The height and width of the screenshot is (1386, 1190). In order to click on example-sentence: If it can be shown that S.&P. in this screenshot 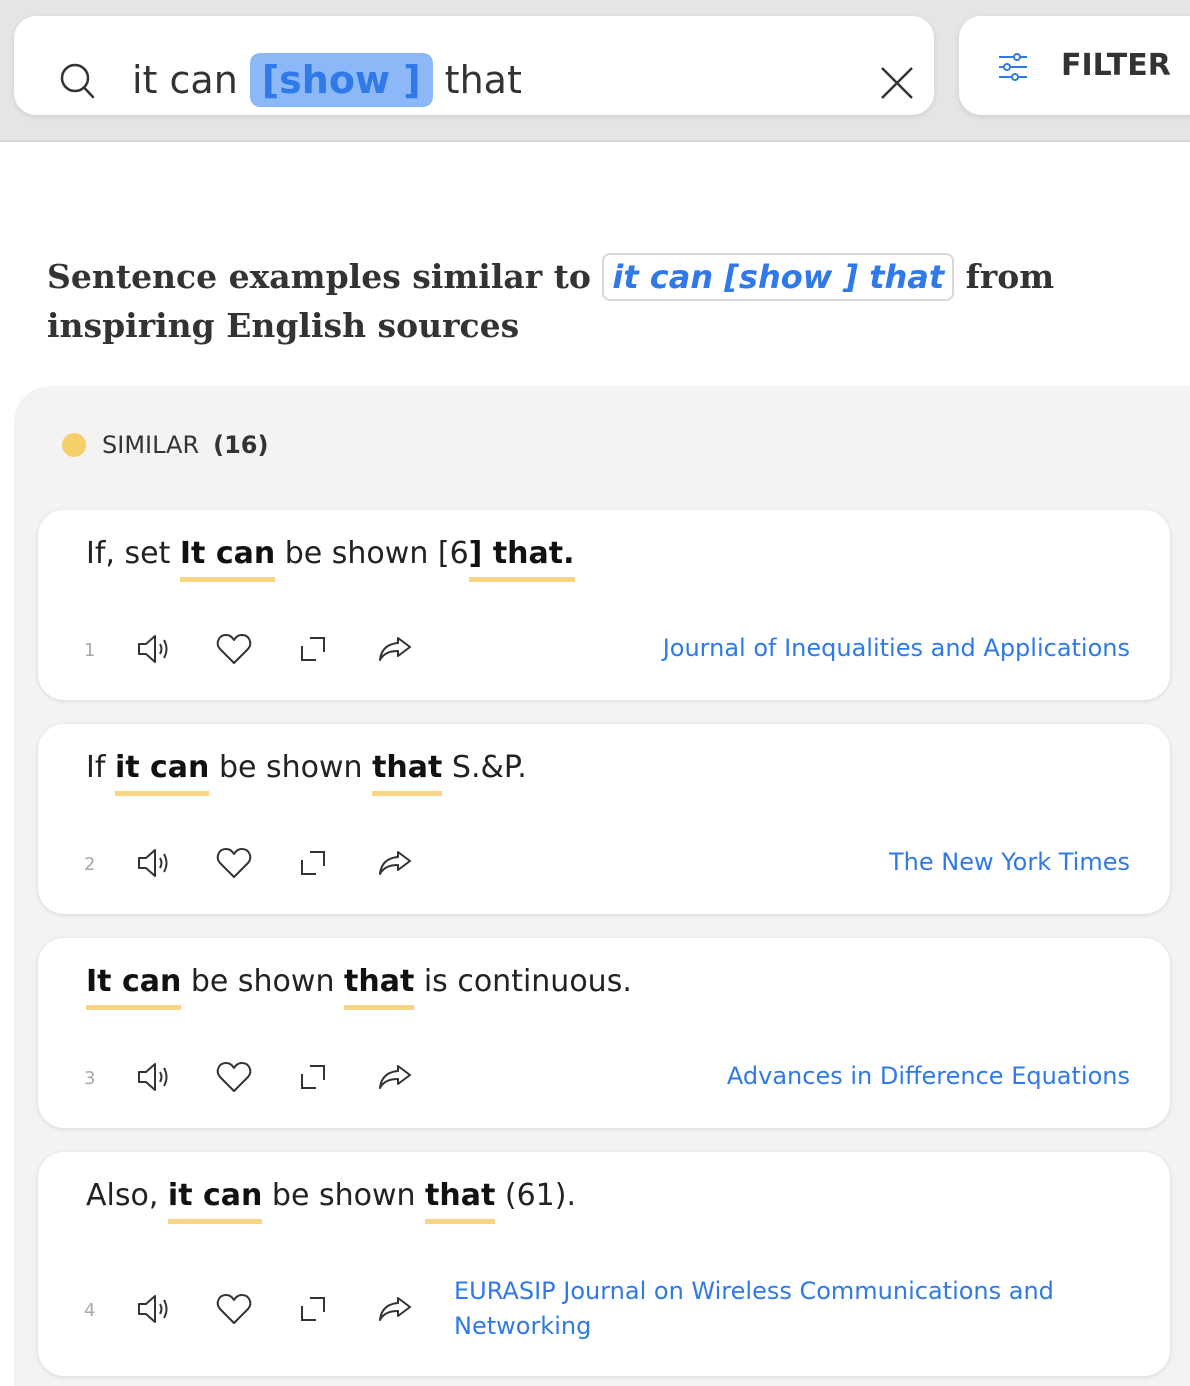, I will do `click(306, 773)`.